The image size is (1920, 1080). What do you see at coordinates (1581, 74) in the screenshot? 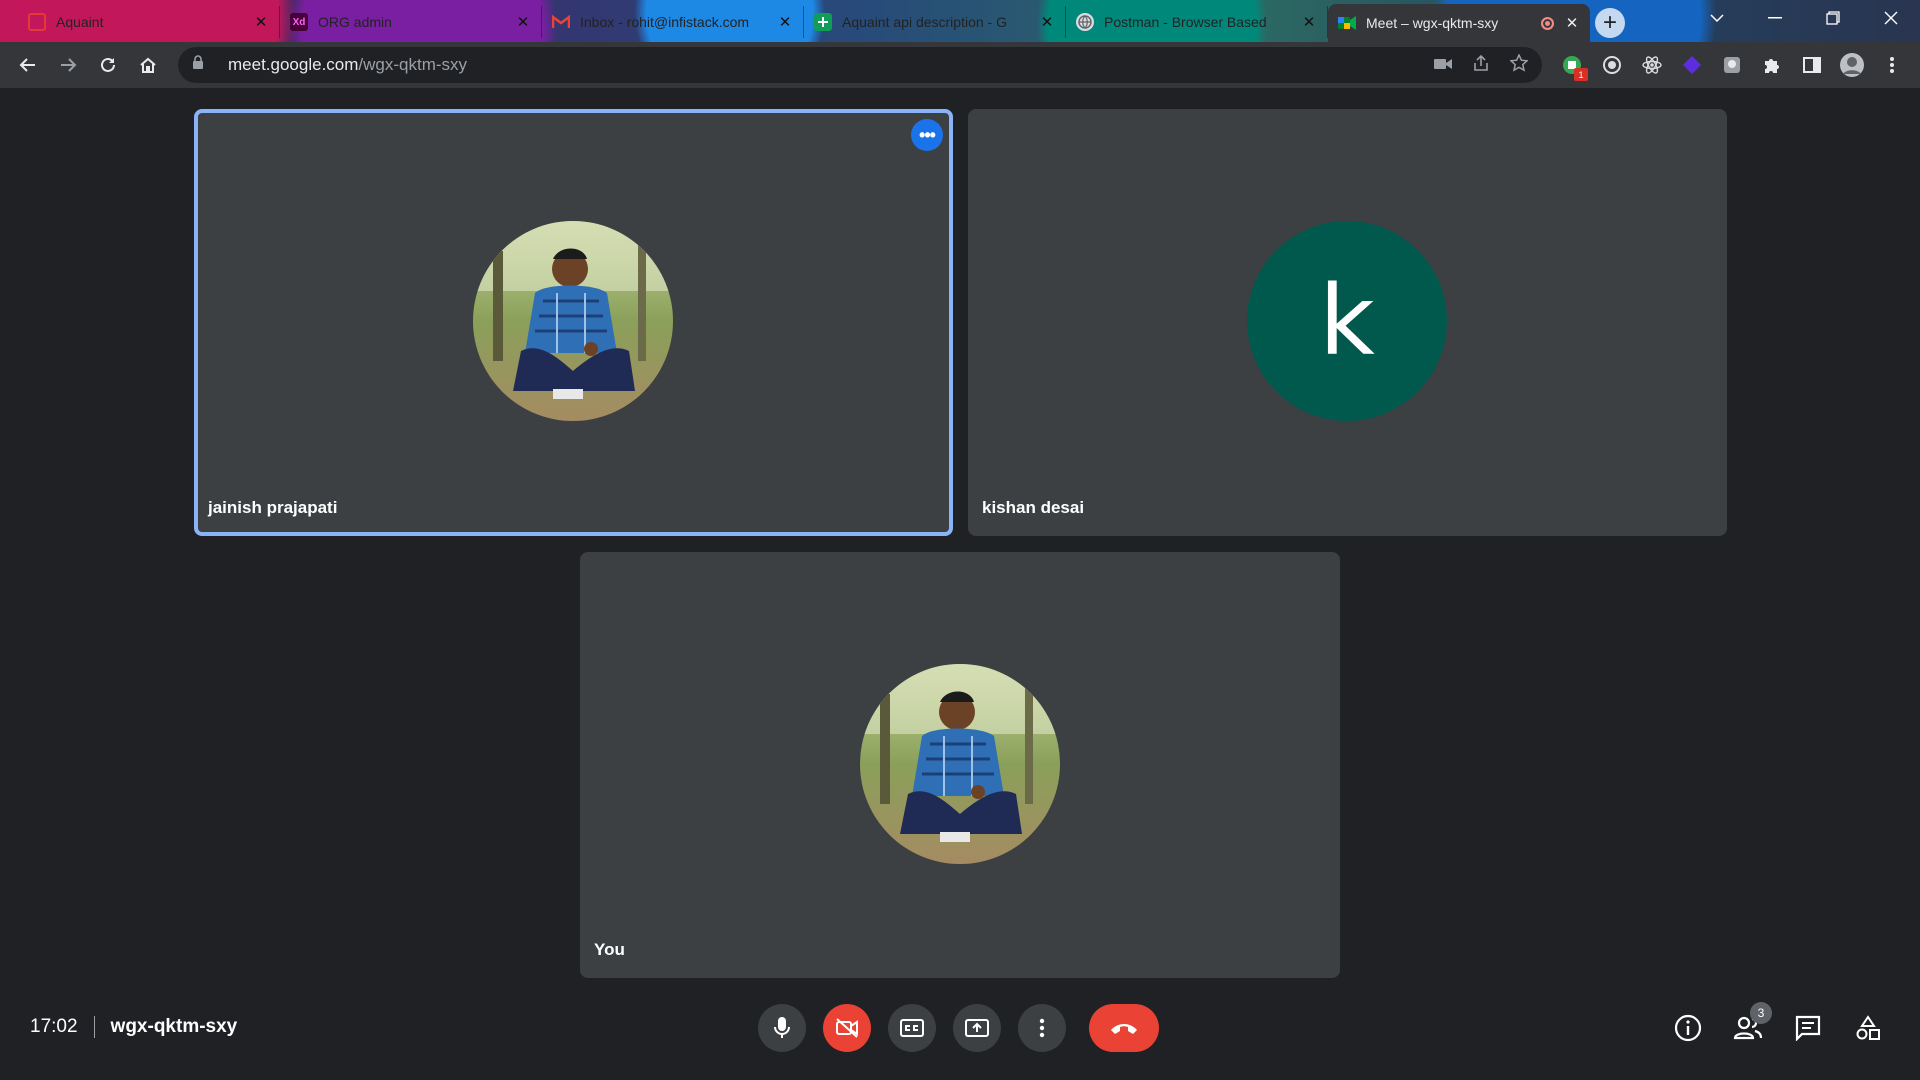
I see `extension-badge: 1` at bounding box center [1581, 74].